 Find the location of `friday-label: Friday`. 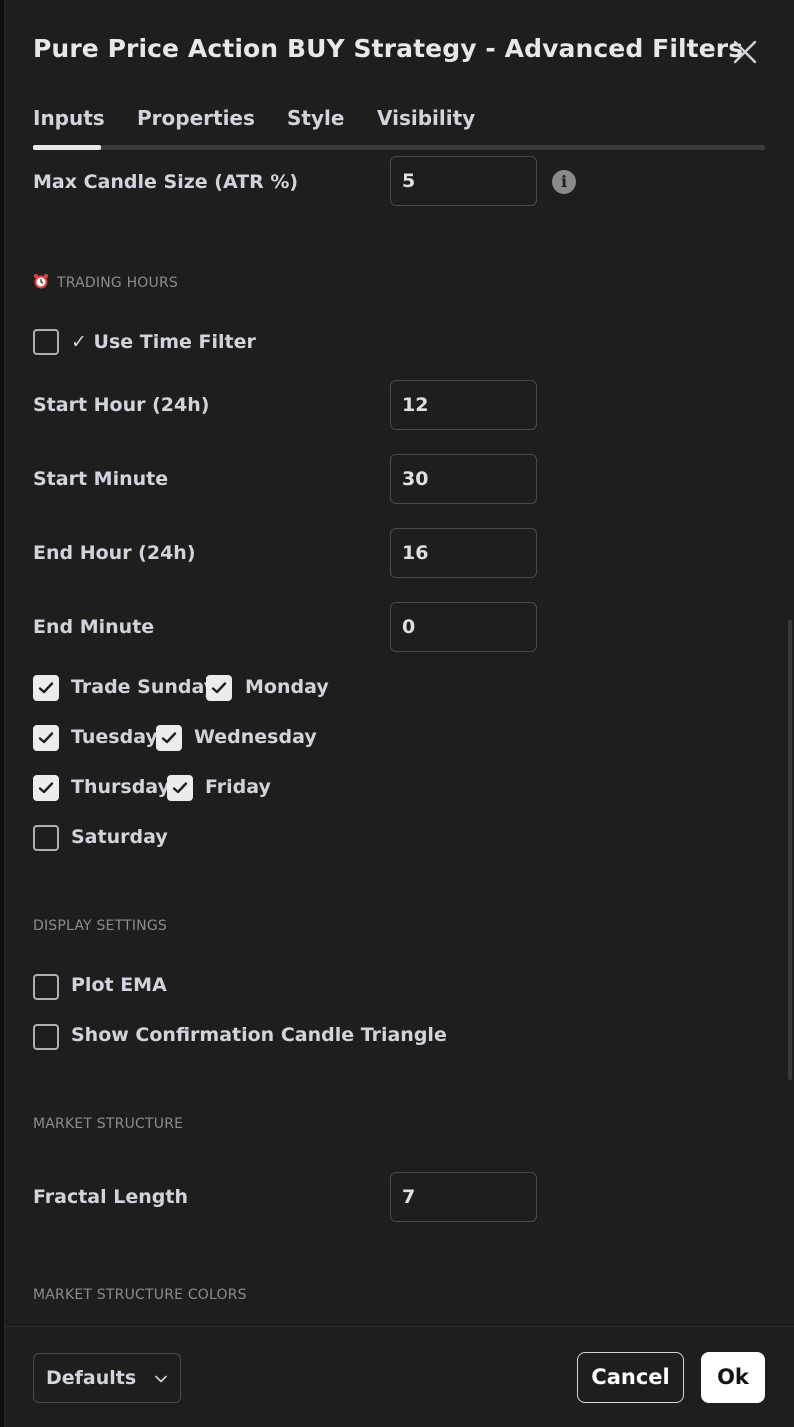

friday-label: Friday is located at coordinates (238, 787).